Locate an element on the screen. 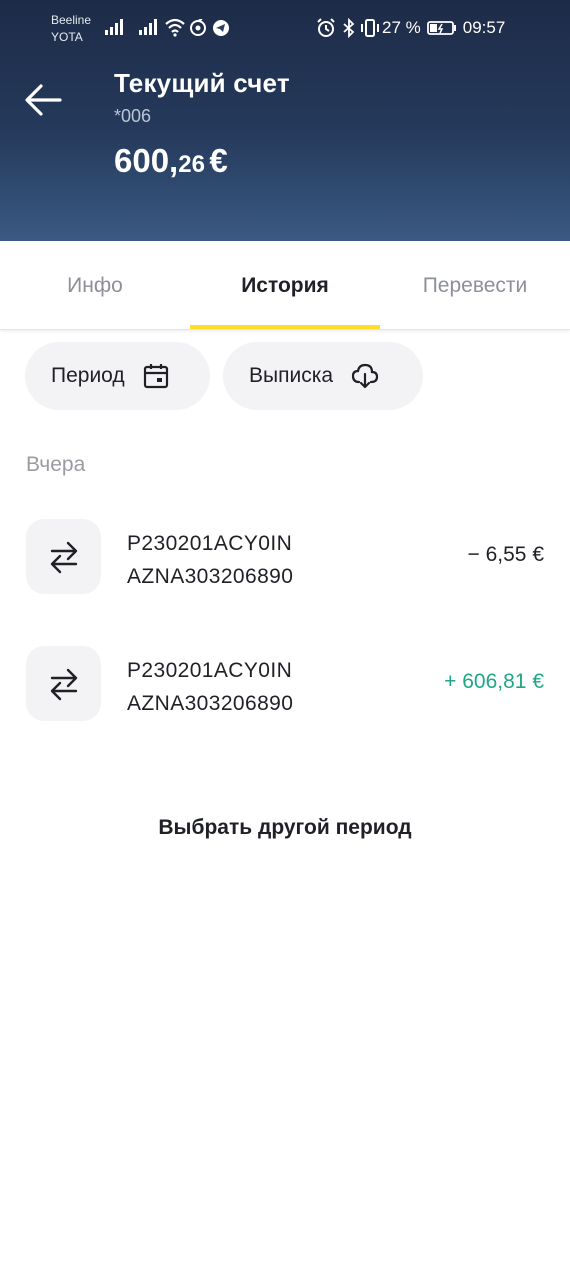  transaction-row: P230201ACY0IN AZNA303206890 + 606,81 € is located at coordinates (285, 686).